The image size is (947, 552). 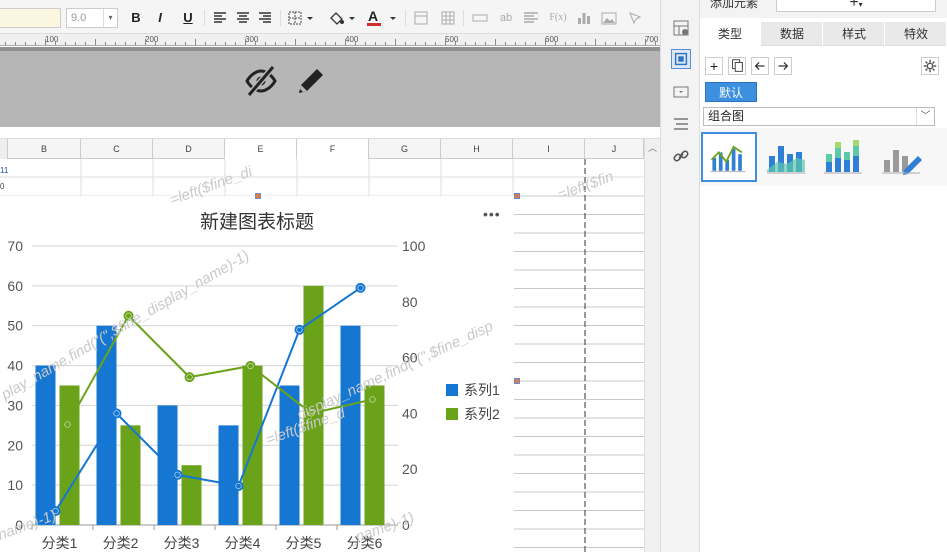 I want to click on scroll-up-icon: ︿, so click(x=652, y=147).